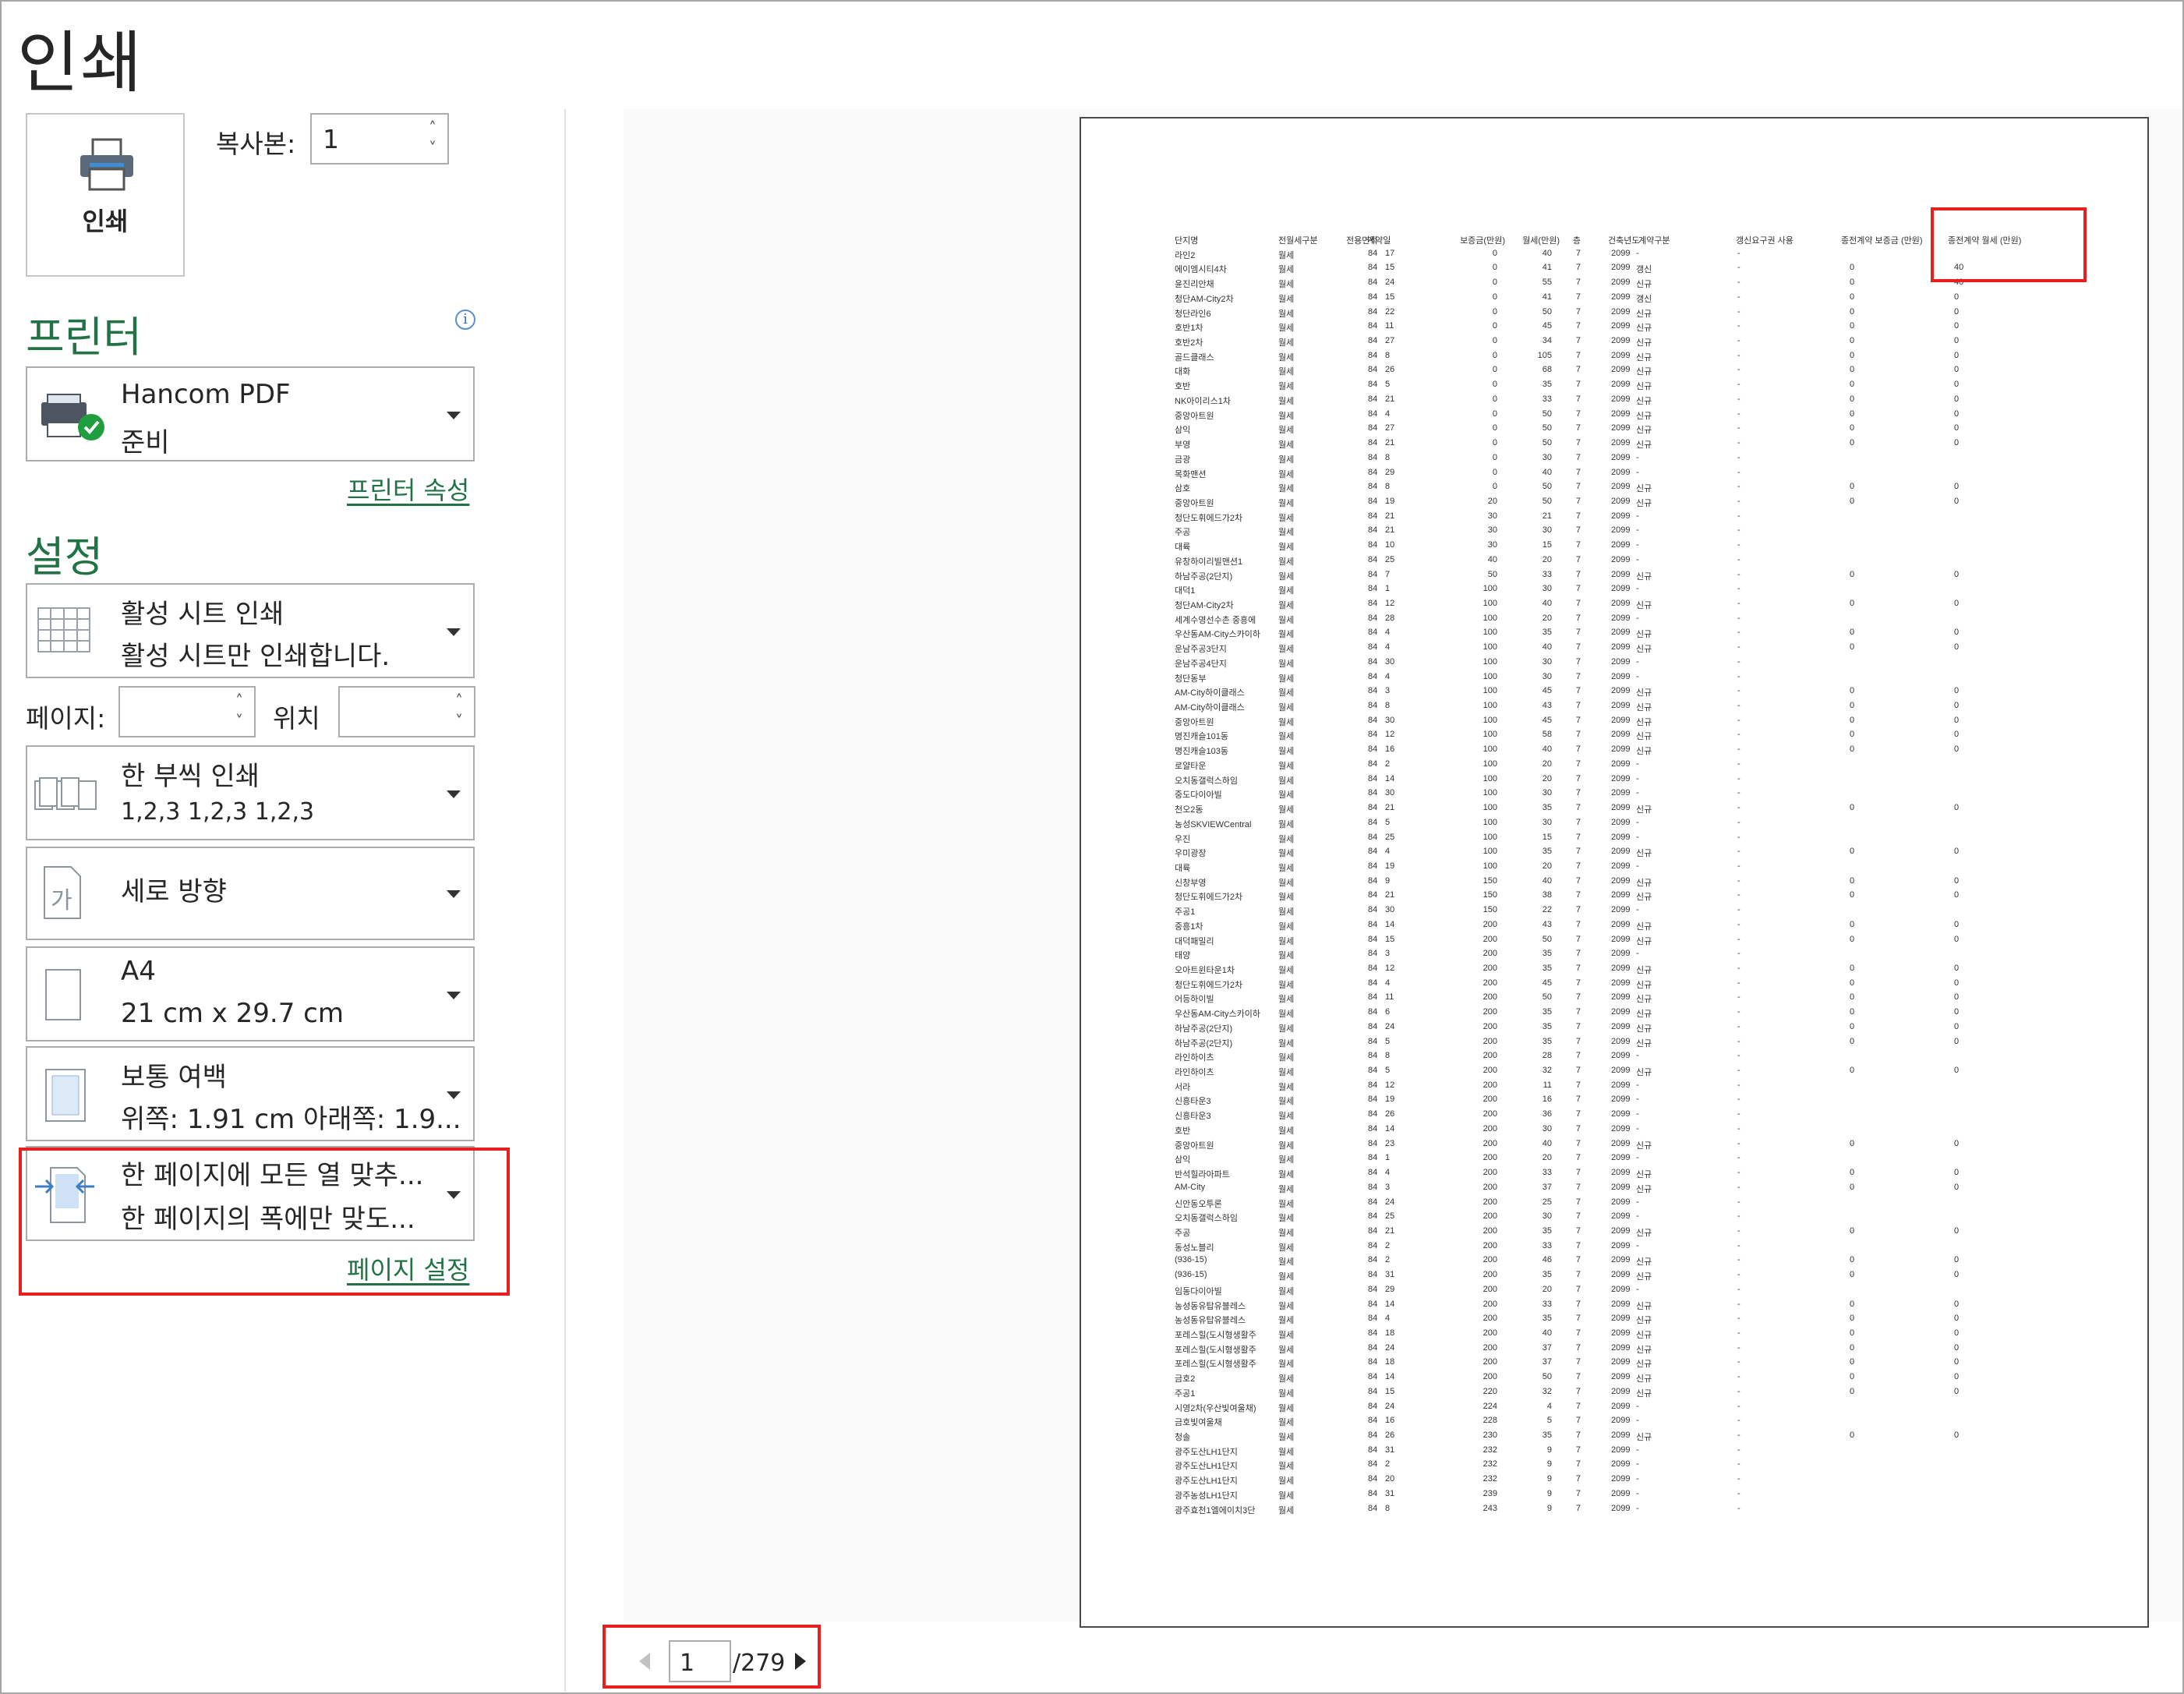 The height and width of the screenshot is (1694, 2184). Describe the element at coordinates (1490, 706) in the screenshot. I see `table-cell: 100` at that location.